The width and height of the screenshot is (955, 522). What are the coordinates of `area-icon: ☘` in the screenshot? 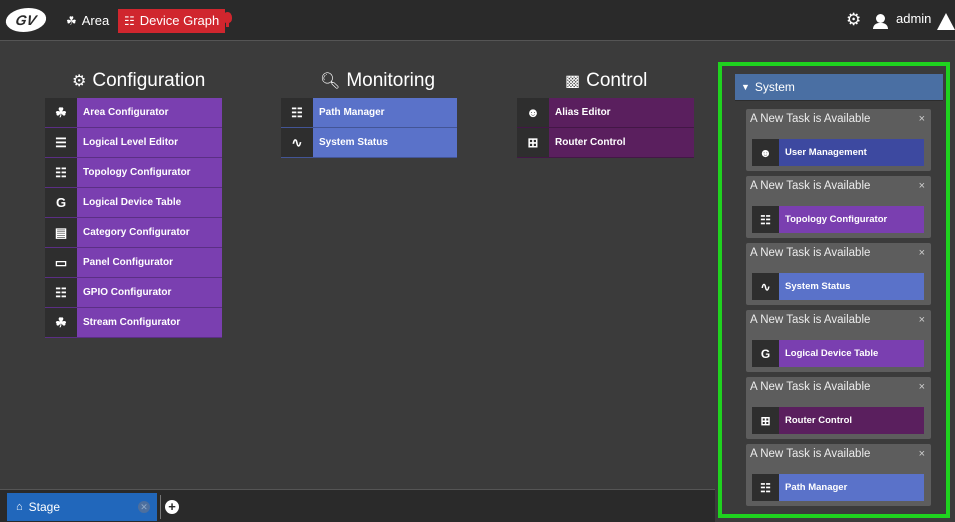 It's located at (71, 21).